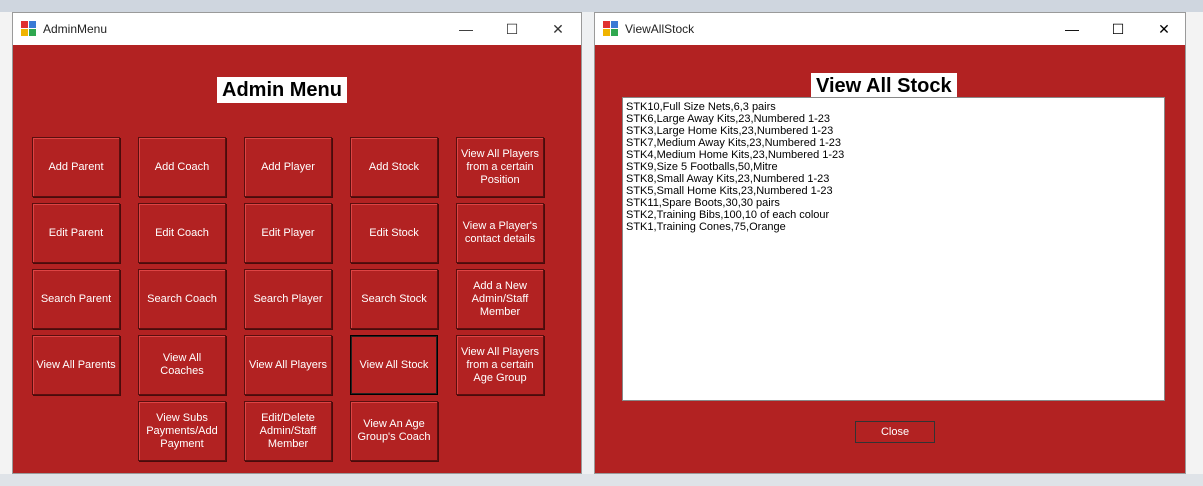  I want to click on search-coach-button: Search Coach, so click(182, 299).